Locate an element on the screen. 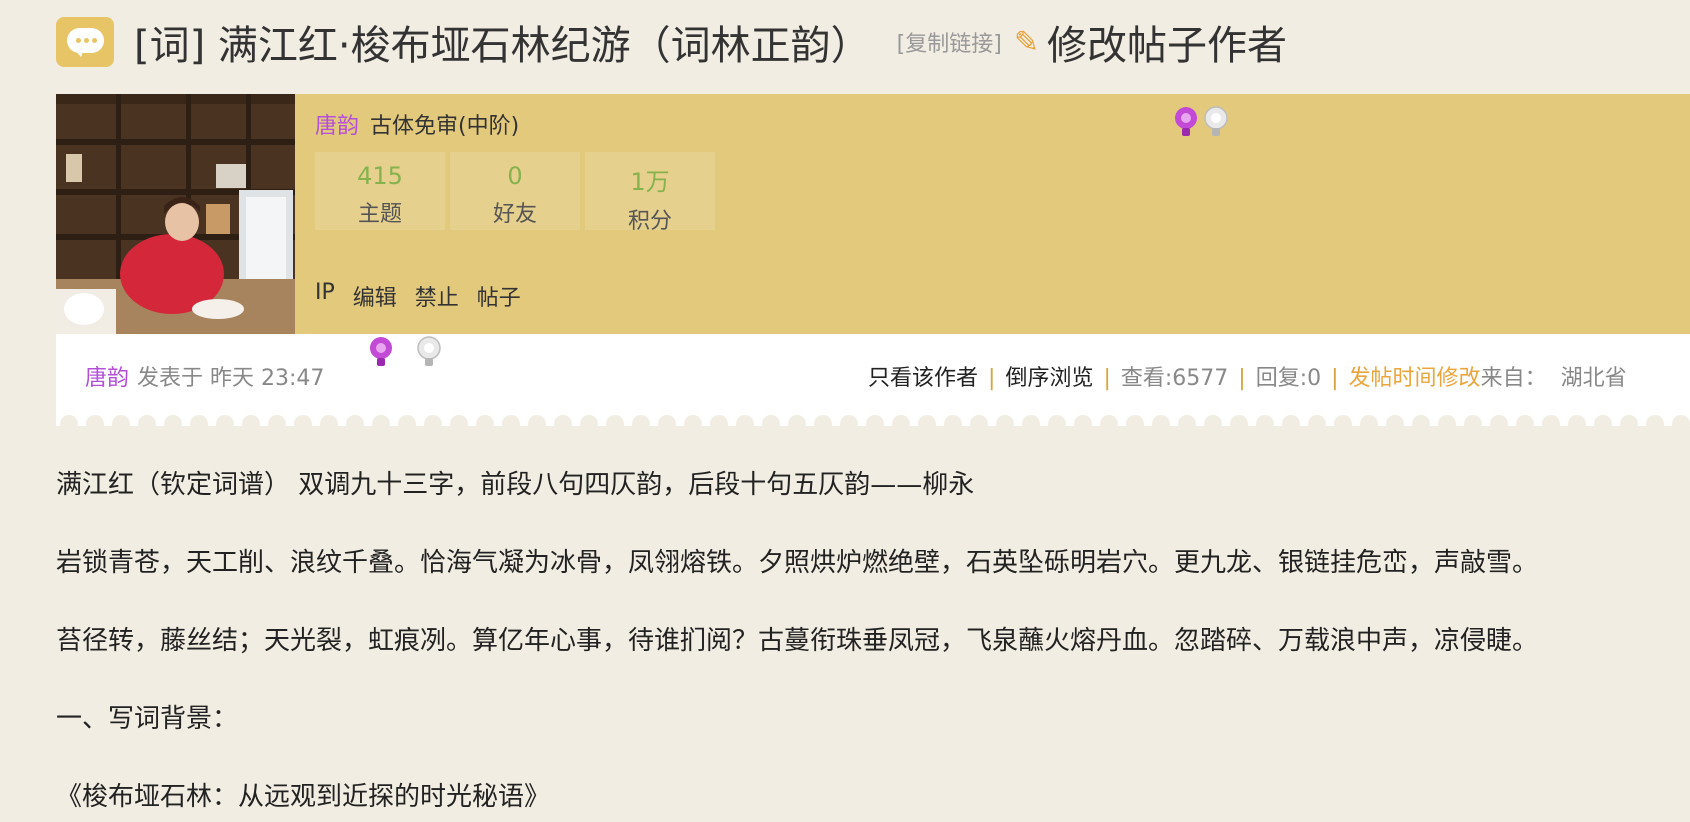  only-author-link: 只看该作者 is located at coordinates (923, 378).